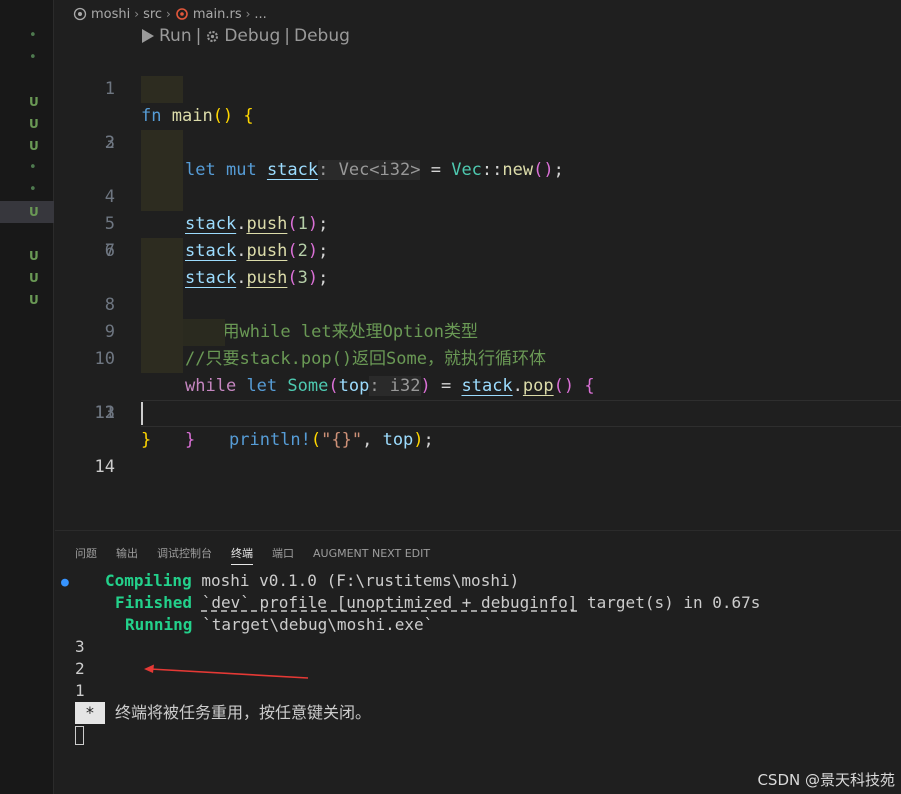  What do you see at coordinates (142, 413) in the screenshot?
I see `text-cursor` at bounding box center [142, 413].